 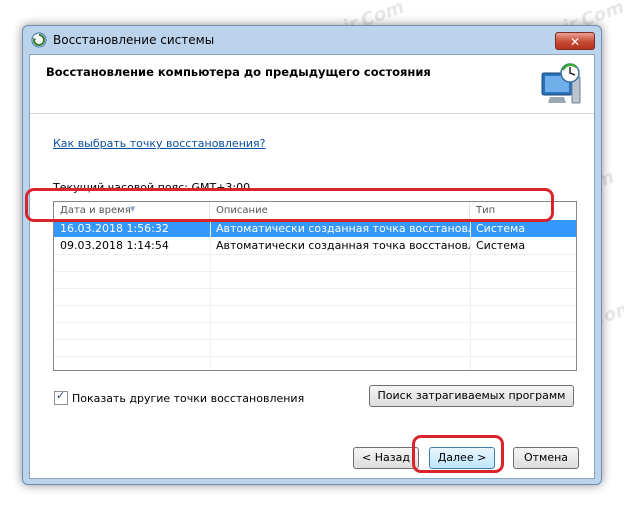 I want to click on show-more-points-checkbox: Показать другие точки восстановления, so click(x=179, y=398).